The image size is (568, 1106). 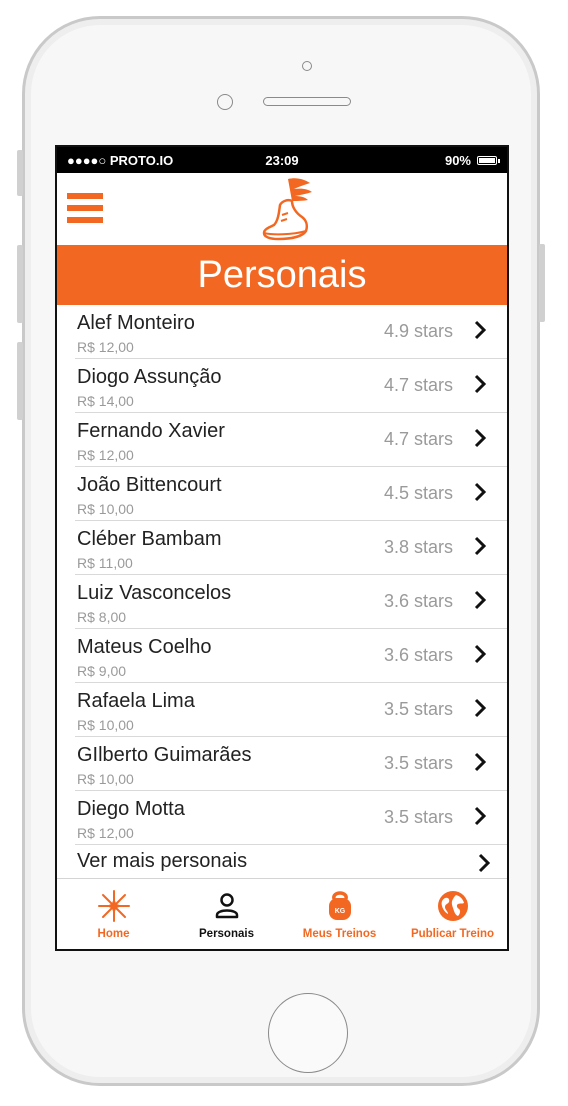 What do you see at coordinates (457, 160) in the screenshot?
I see `battery-percent: 90%` at bounding box center [457, 160].